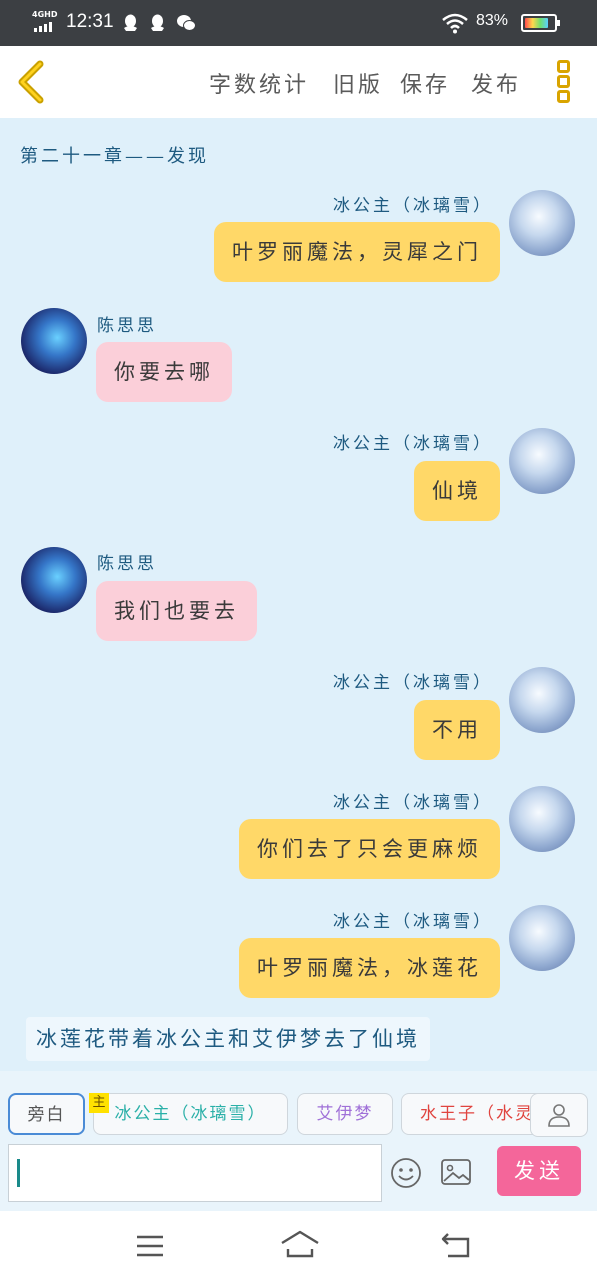 The image size is (597, 1280). Describe the element at coordinates (114, 156) in the screenshot. I see `chapter-title: 第二十一章——发现` at that location.